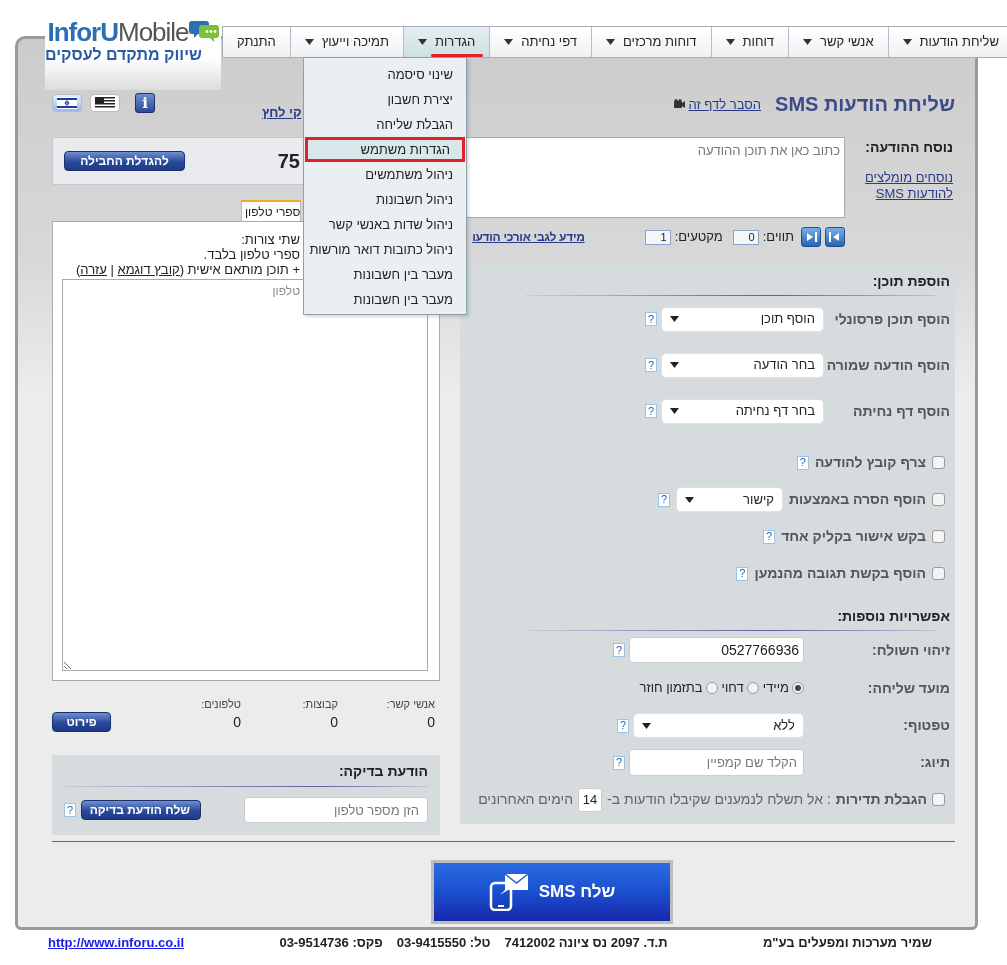 The width and height of the screenshot is (1007, 965). What do you see at coordinates (745, 237) in the screenshot?
I see `character-count-field: 0` at bounding box center [745, 237].